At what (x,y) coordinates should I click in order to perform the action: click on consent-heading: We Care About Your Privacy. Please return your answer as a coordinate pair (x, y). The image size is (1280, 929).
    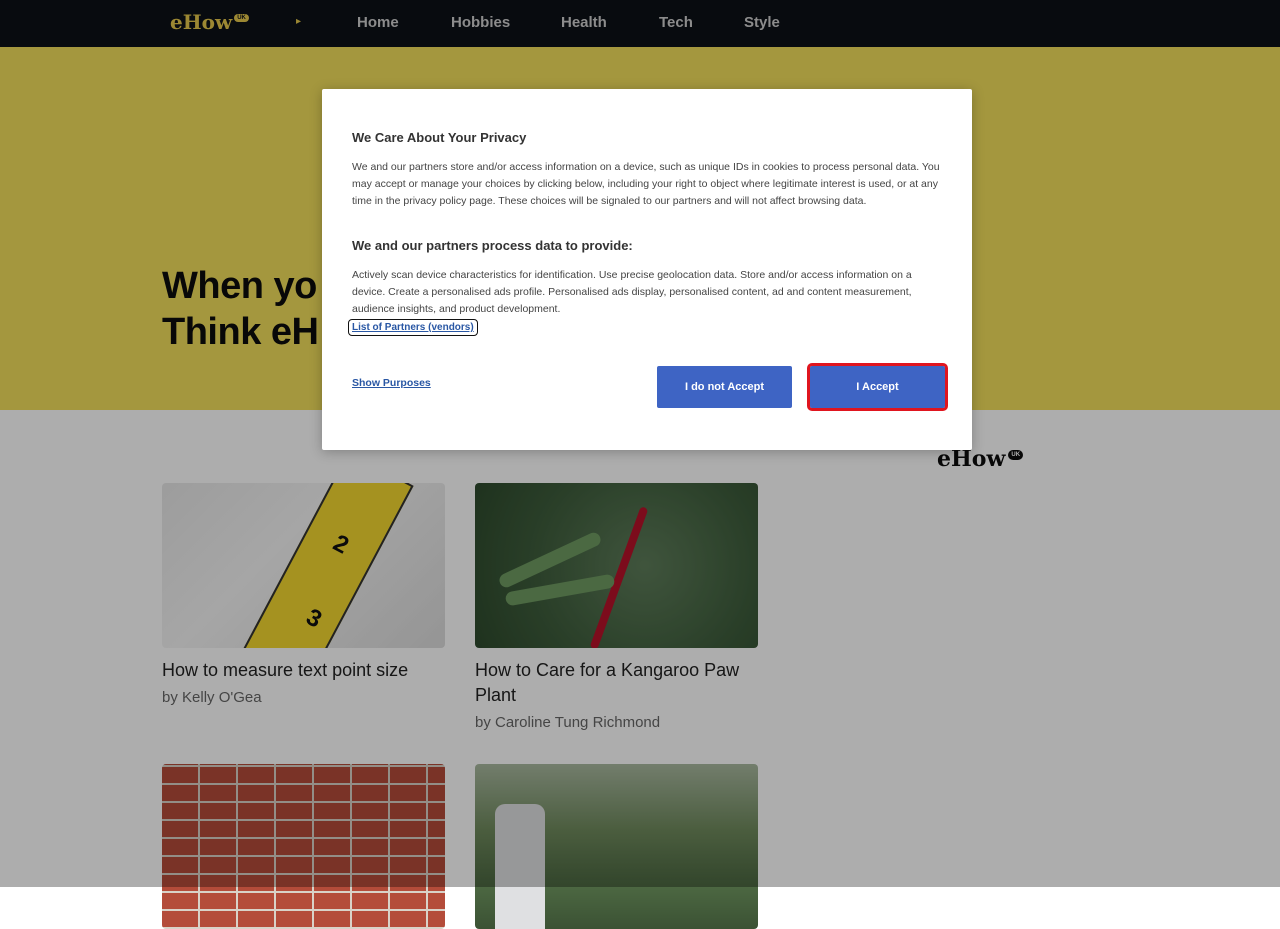
    Looking at the image, I should click on (439, 137).